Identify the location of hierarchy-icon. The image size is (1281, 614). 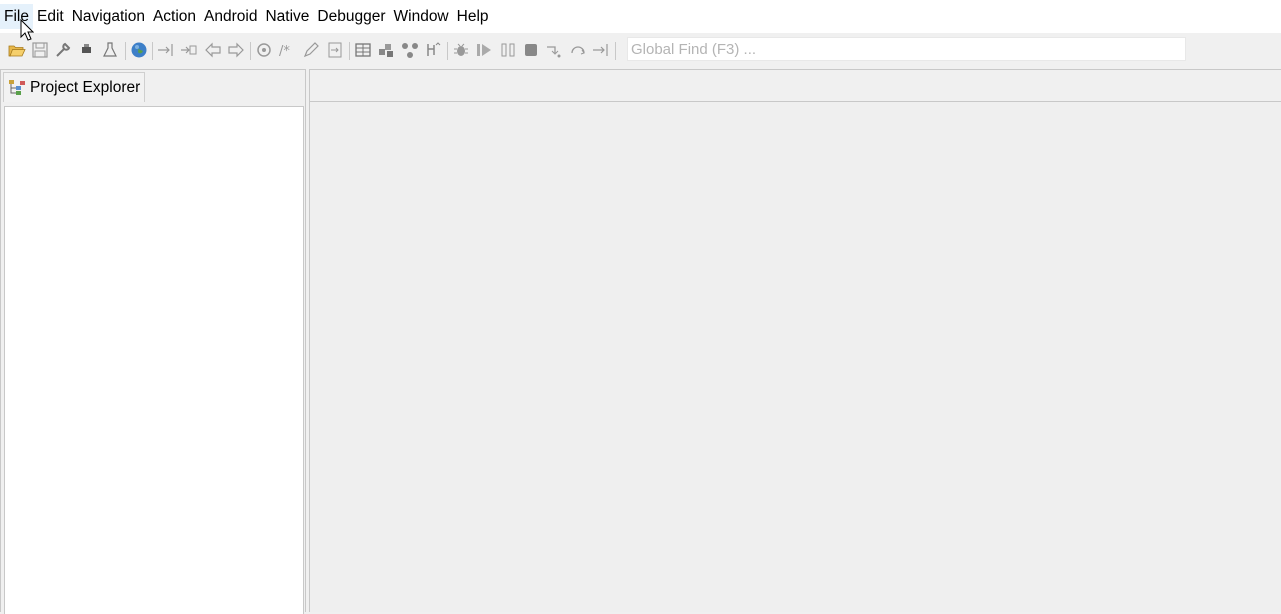
(433, 50).